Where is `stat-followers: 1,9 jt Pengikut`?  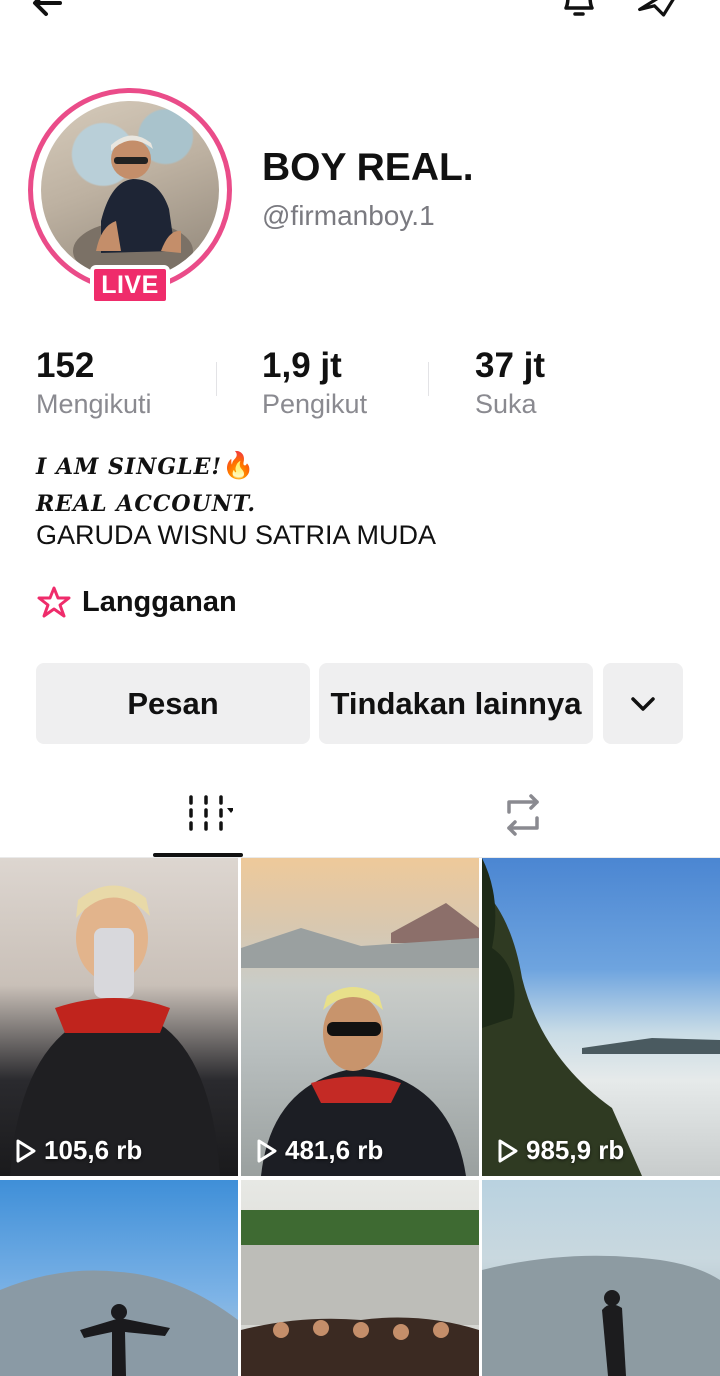
stat-followers: 1,9 jt Pengikut is located at coordinates (314, 383).